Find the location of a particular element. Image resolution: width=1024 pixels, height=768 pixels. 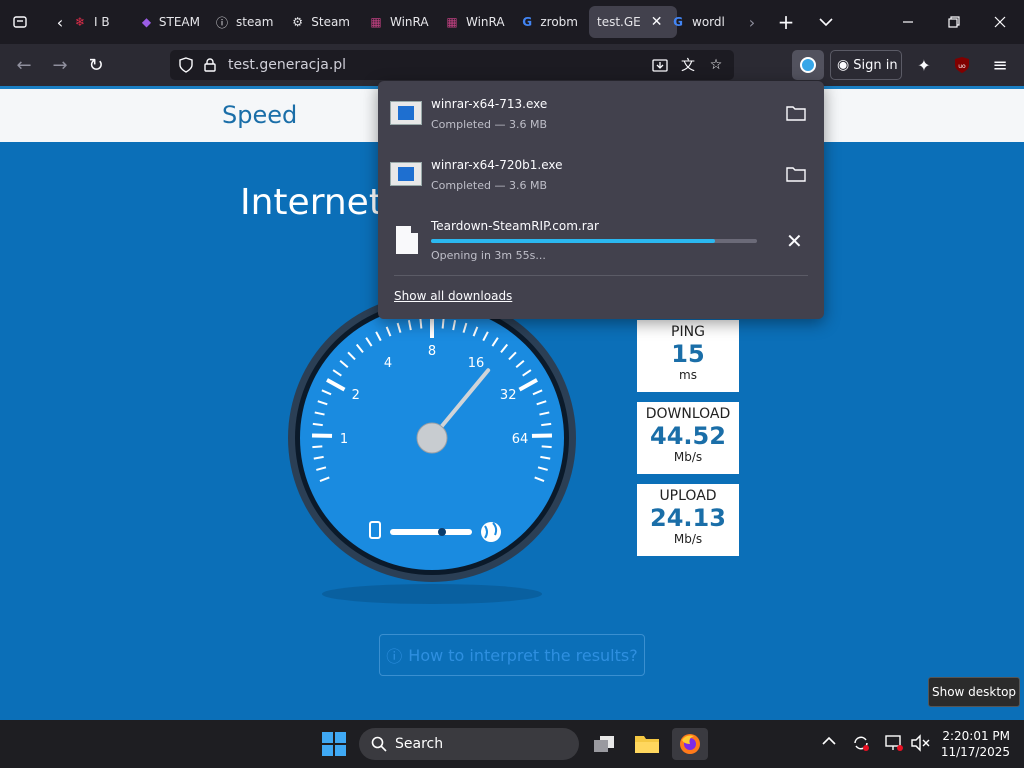

download-progress-bar is located at coordinates (594, 241).